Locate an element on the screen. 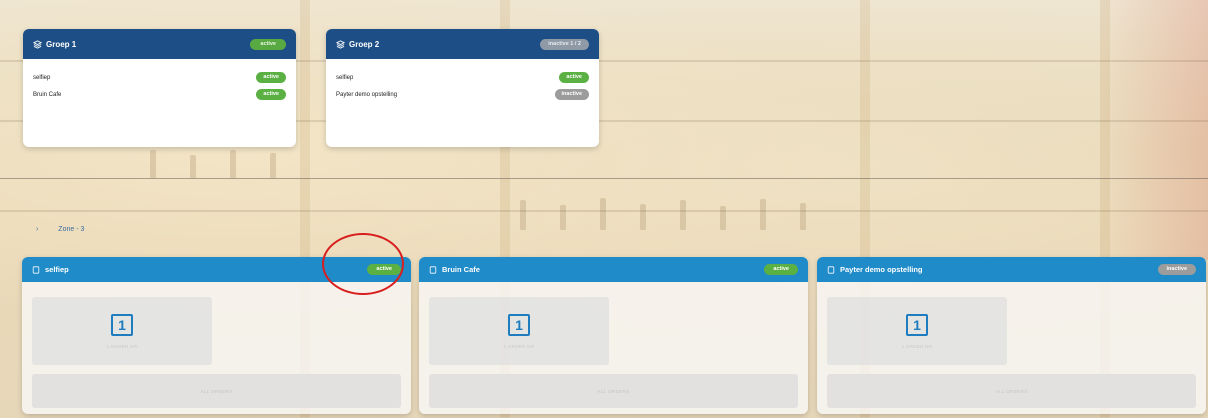  group-card-header: Groep 1 active is located at coordinates (159, 44).